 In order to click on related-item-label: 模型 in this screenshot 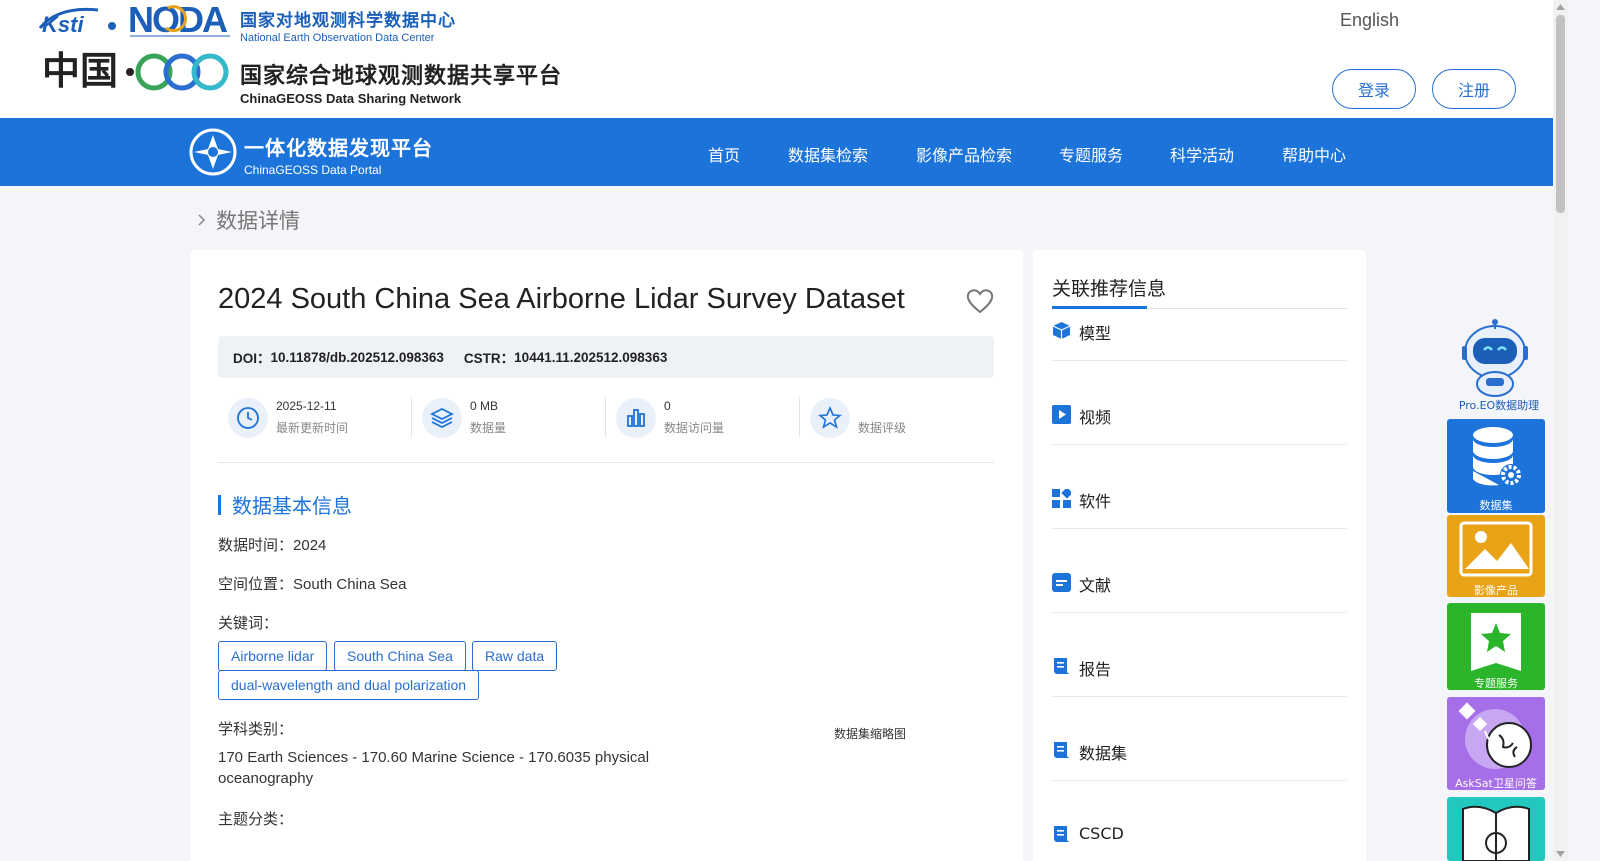, I will do `click(1095, 333)`.